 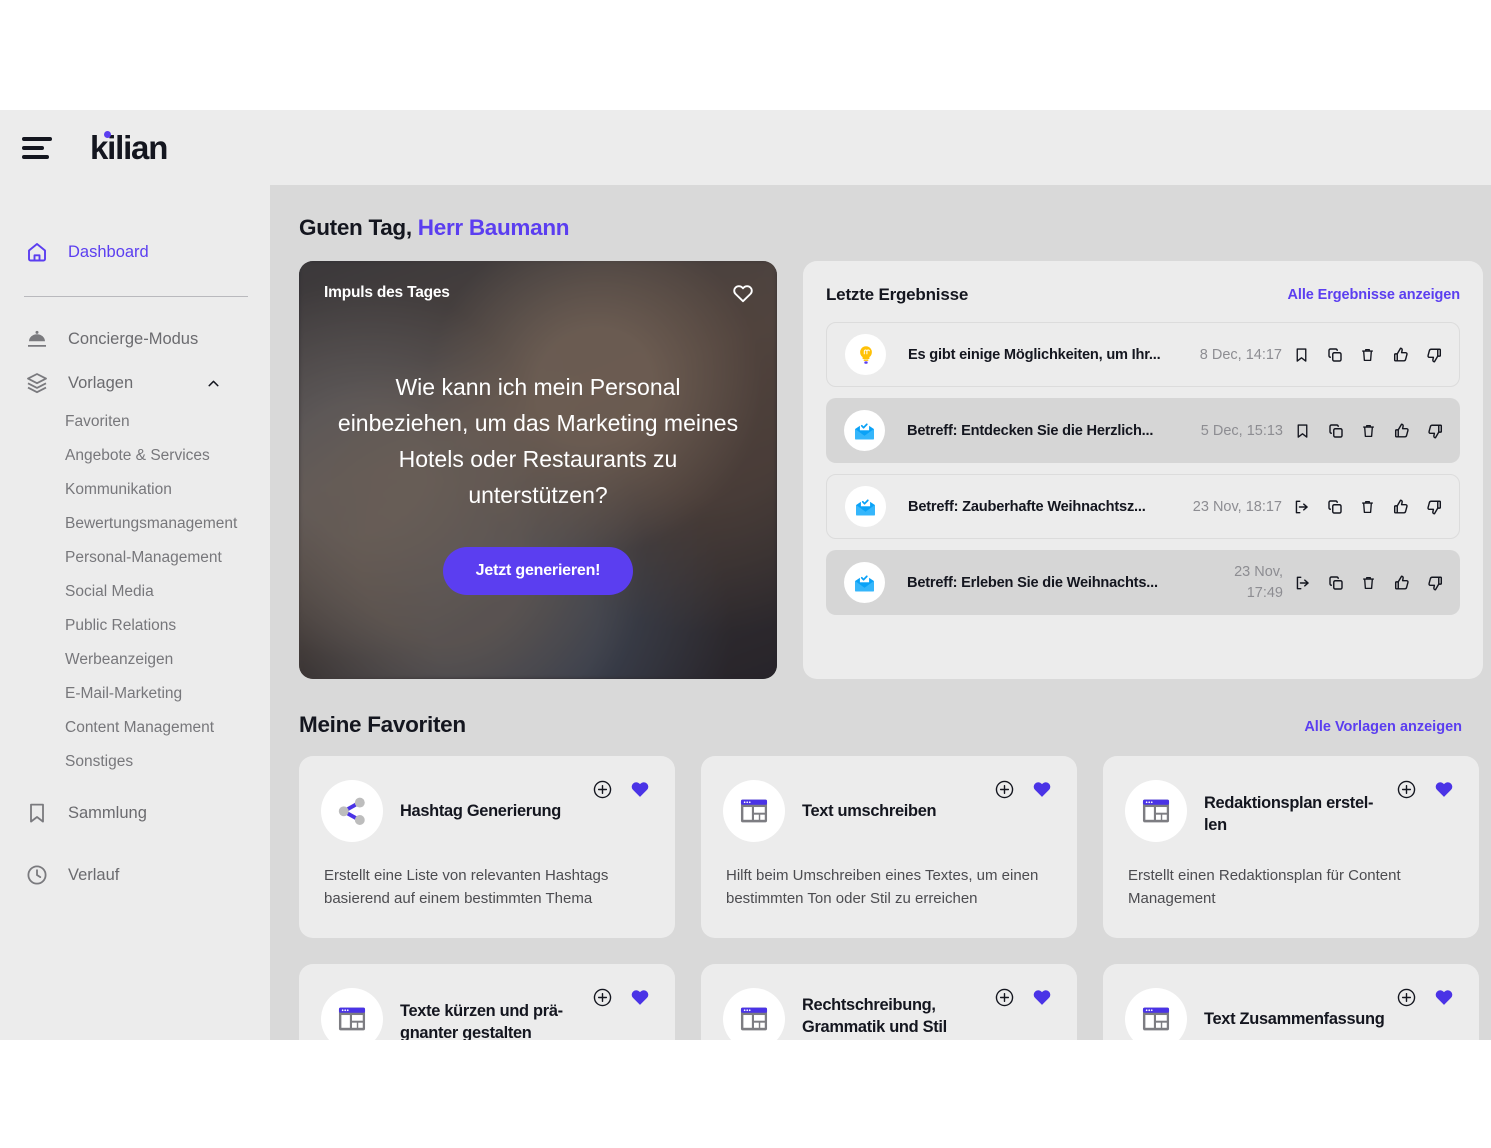 What do you see at coordinates (213, 383) in the screenshot?
I see `chevron-up-icon` at bounding box center [213, 383].